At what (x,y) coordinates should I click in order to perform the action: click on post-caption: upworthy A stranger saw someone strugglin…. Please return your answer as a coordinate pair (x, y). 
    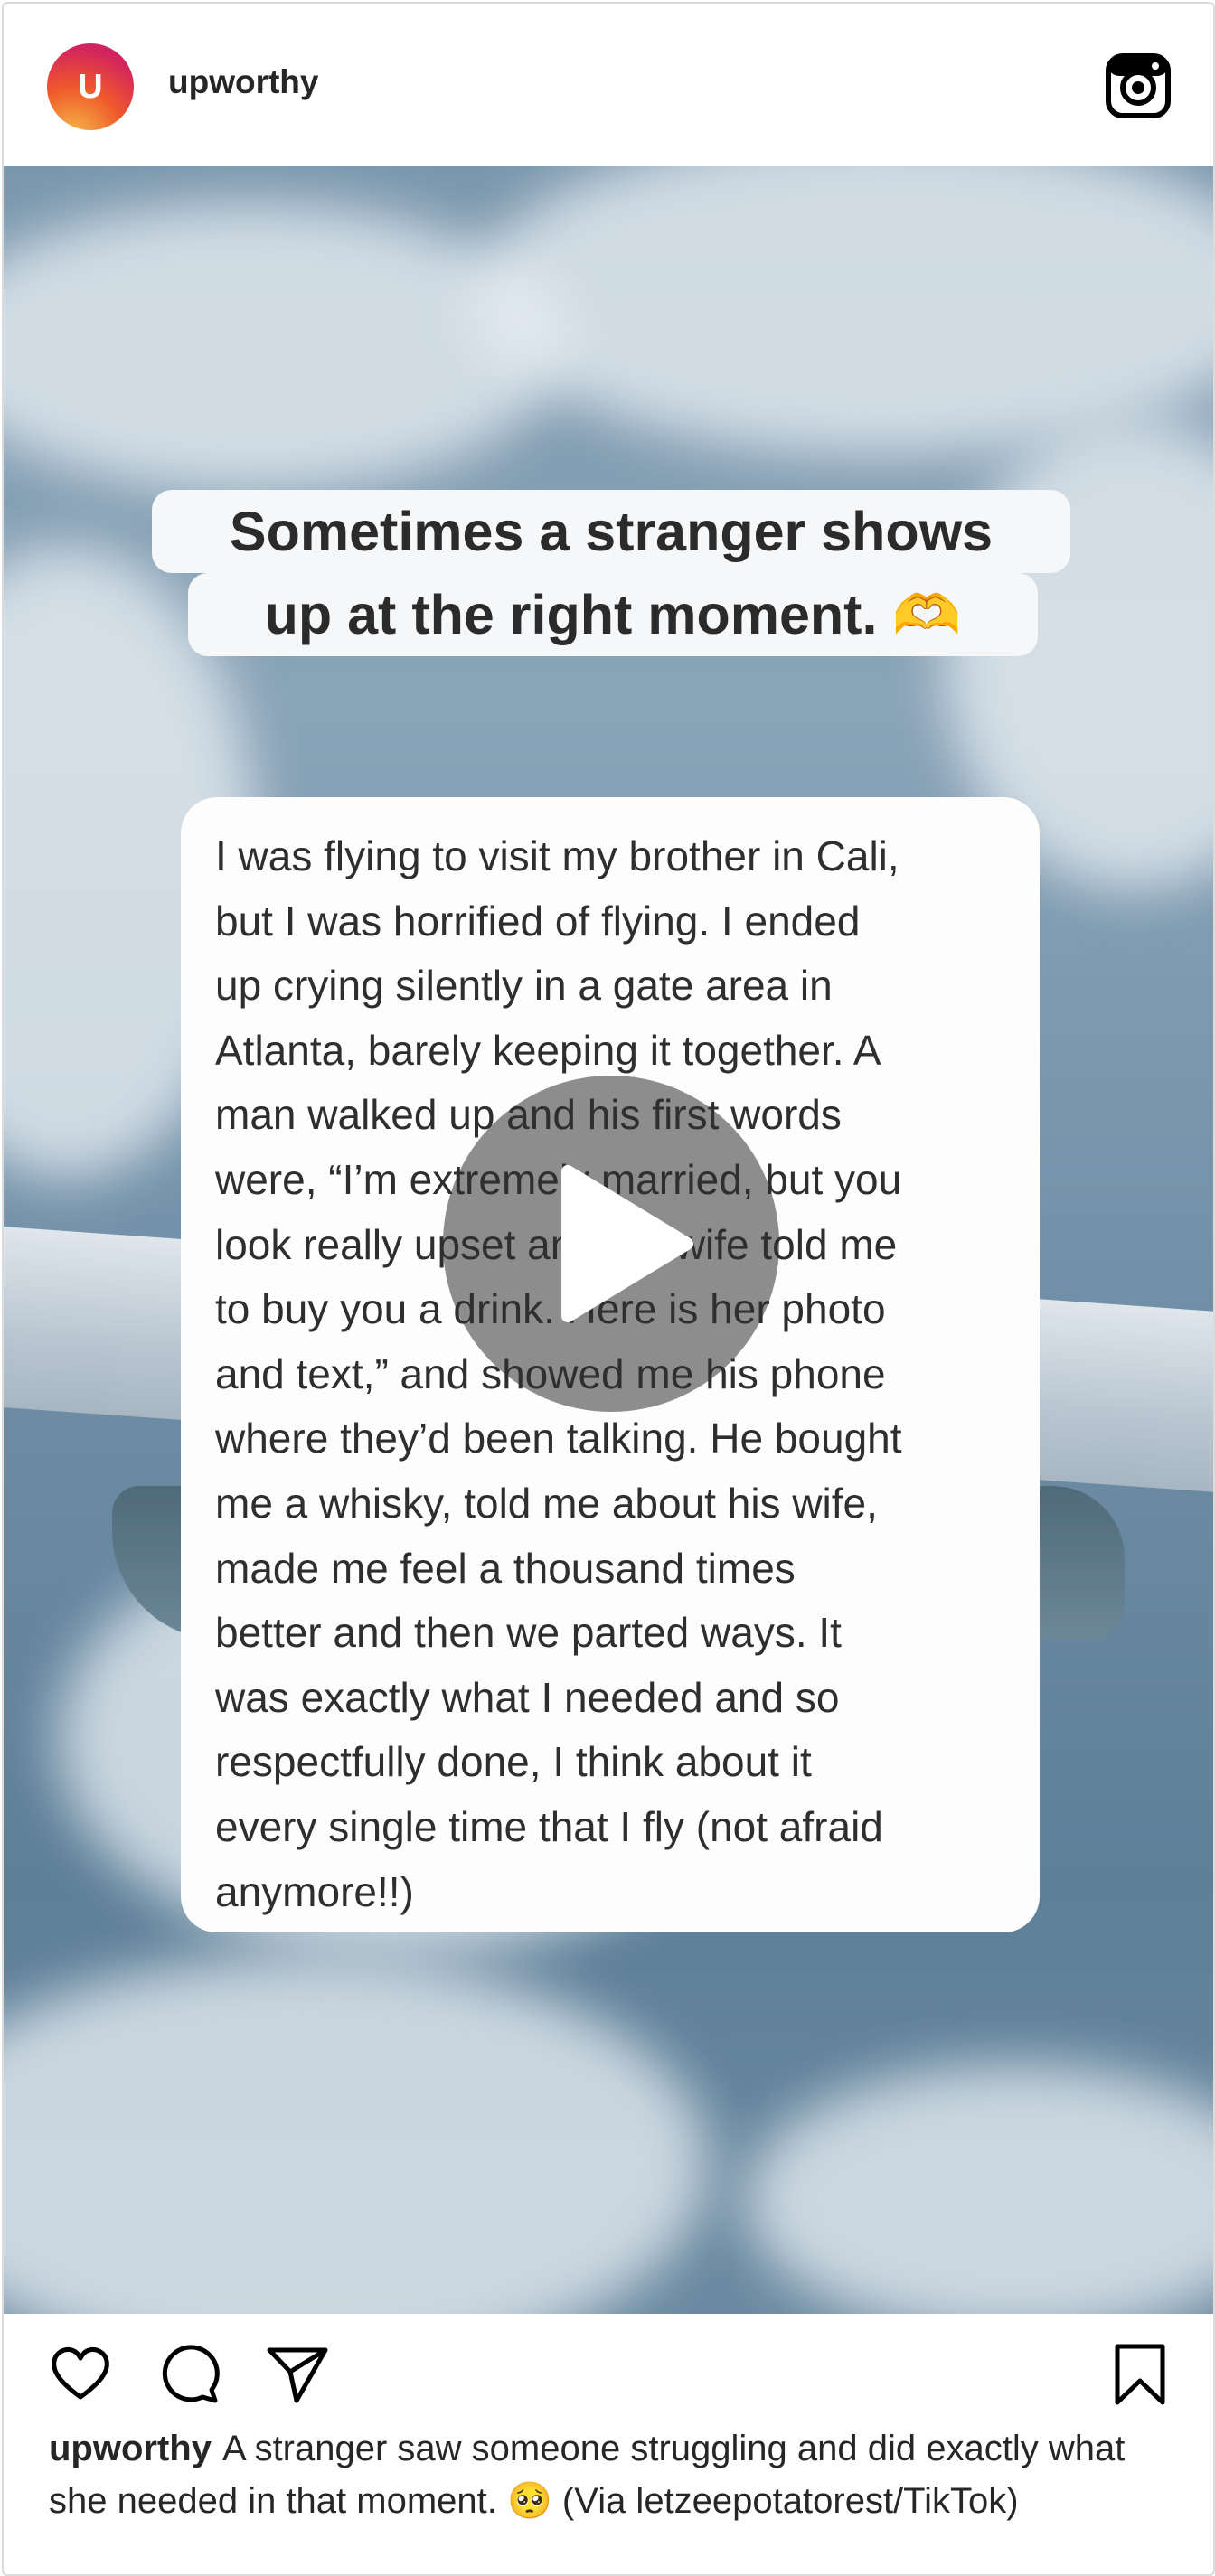
    Looking at the image, I should click on (618, 2475).